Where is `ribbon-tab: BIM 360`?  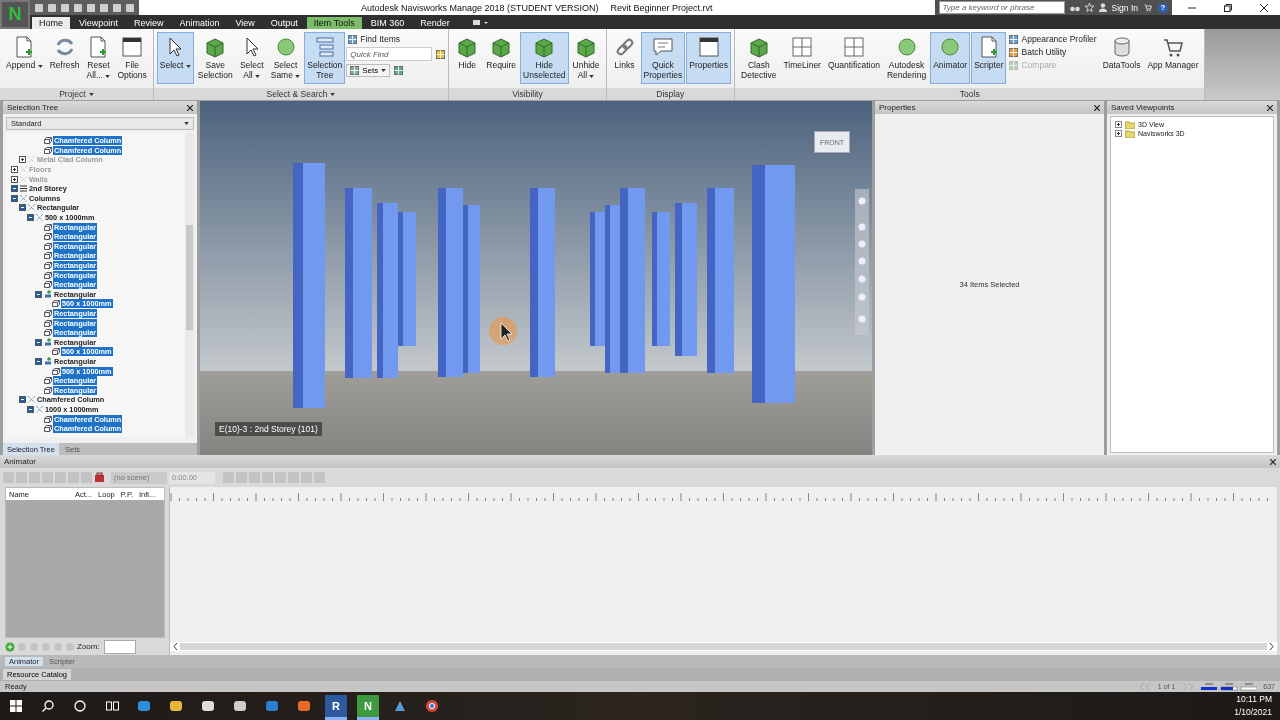 ribbon-tab: BIM 360 is located at coordinates (387, 23).